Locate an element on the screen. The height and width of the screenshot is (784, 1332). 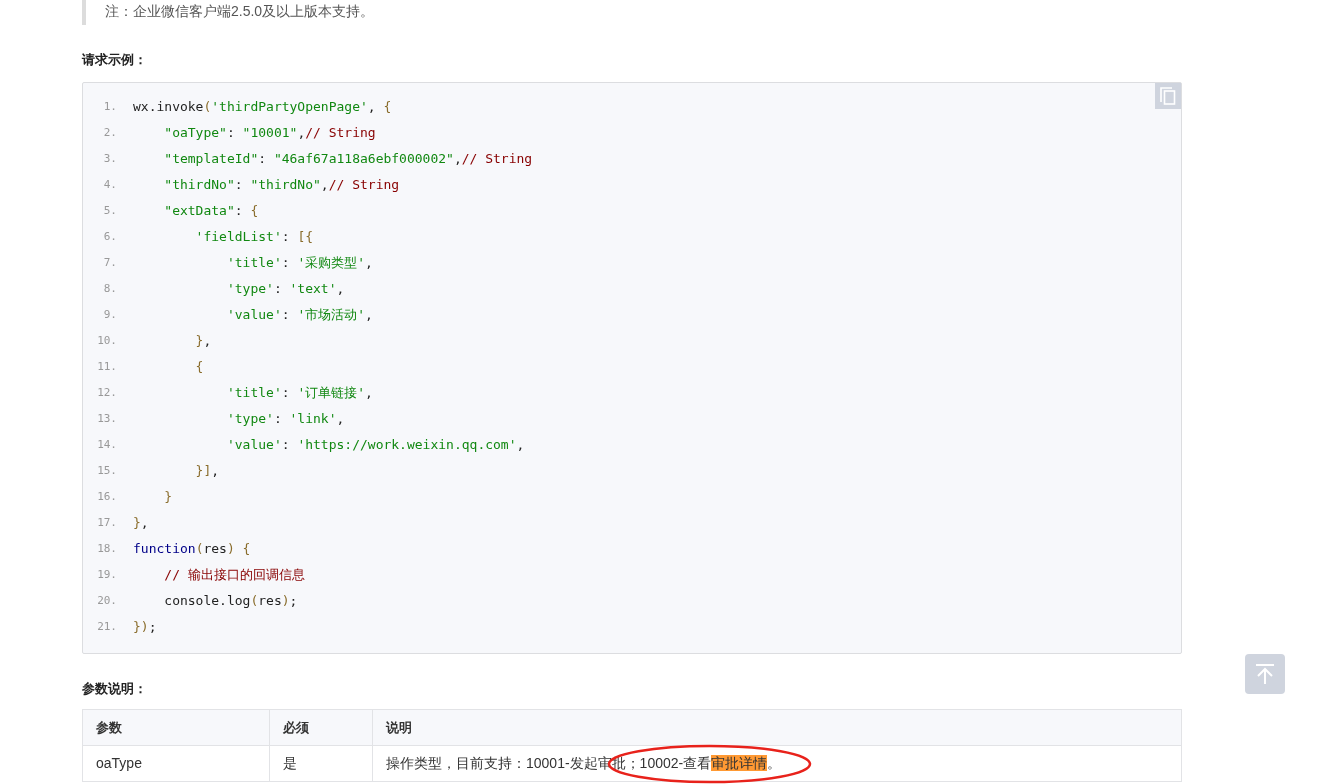
code-line: "extData": { is located at coordinates (211, 211).